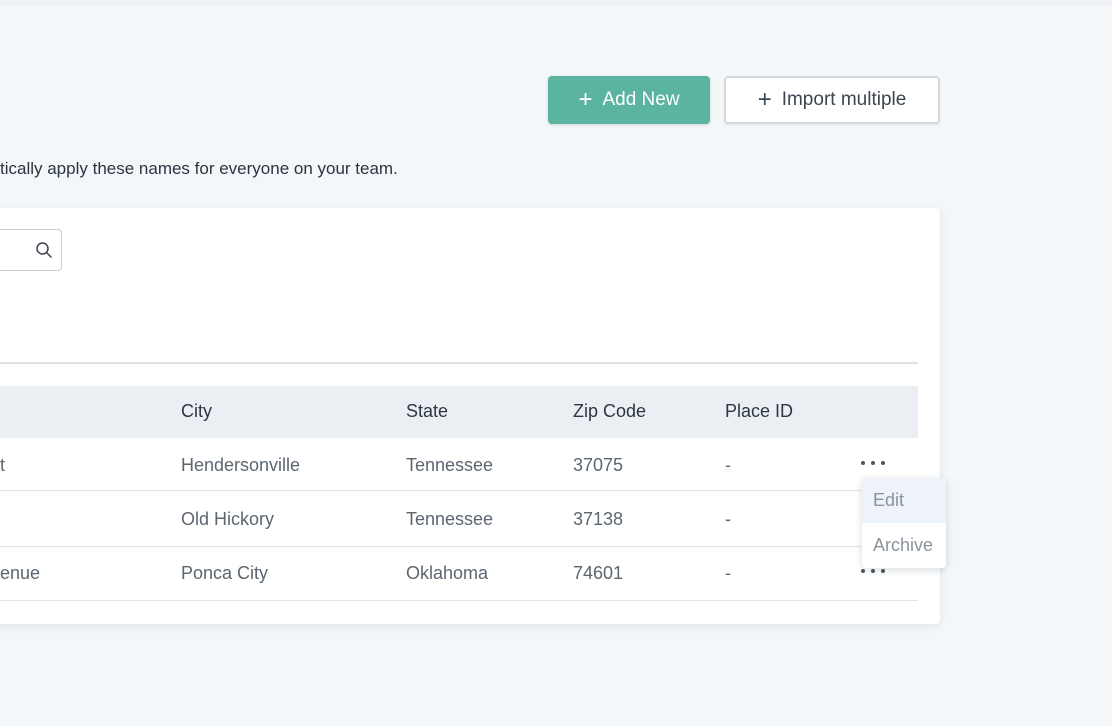 The image size is (1112, 726). I want to click on menu-item-archive: Archive, so click(904, 545).